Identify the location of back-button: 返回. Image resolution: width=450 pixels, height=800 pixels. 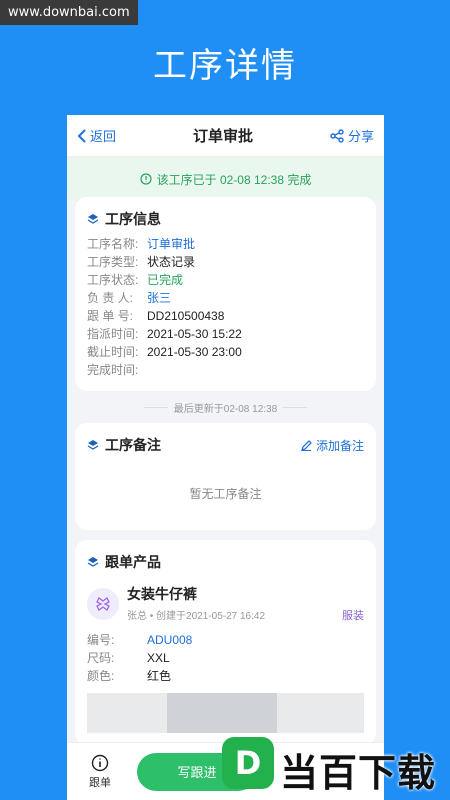
(96, 135).